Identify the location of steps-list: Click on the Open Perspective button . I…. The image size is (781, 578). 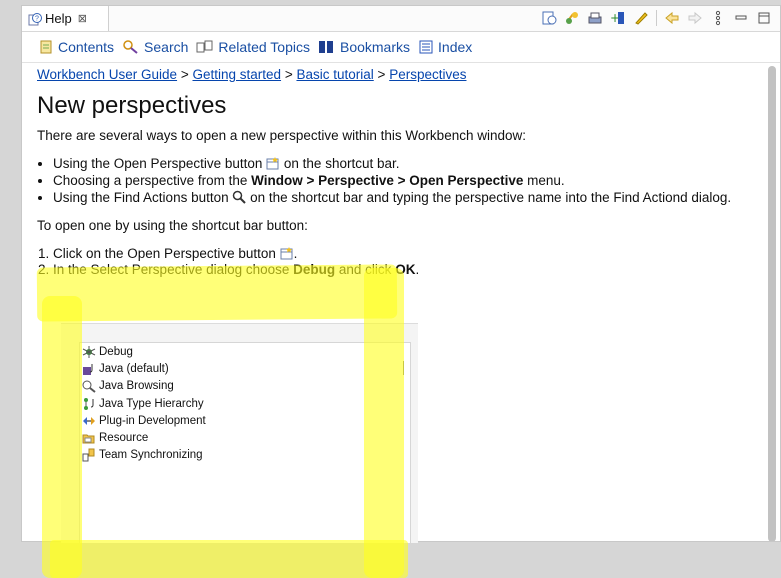
(392, 262).